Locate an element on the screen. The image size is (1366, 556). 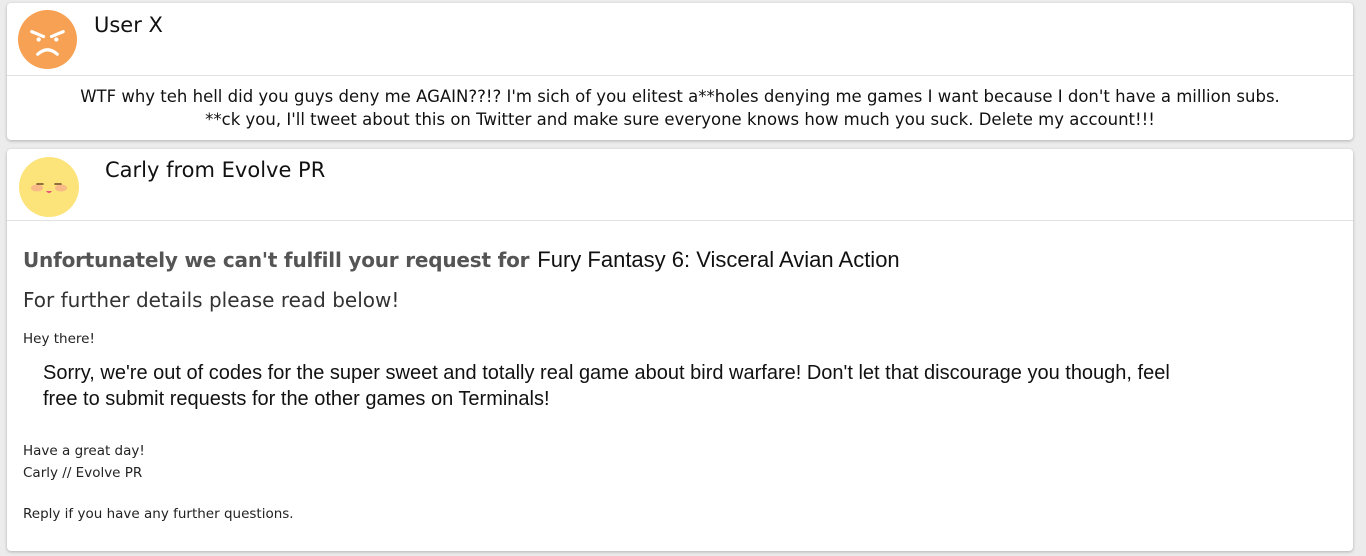
message-header: User X is located at coordinates (680, 39).